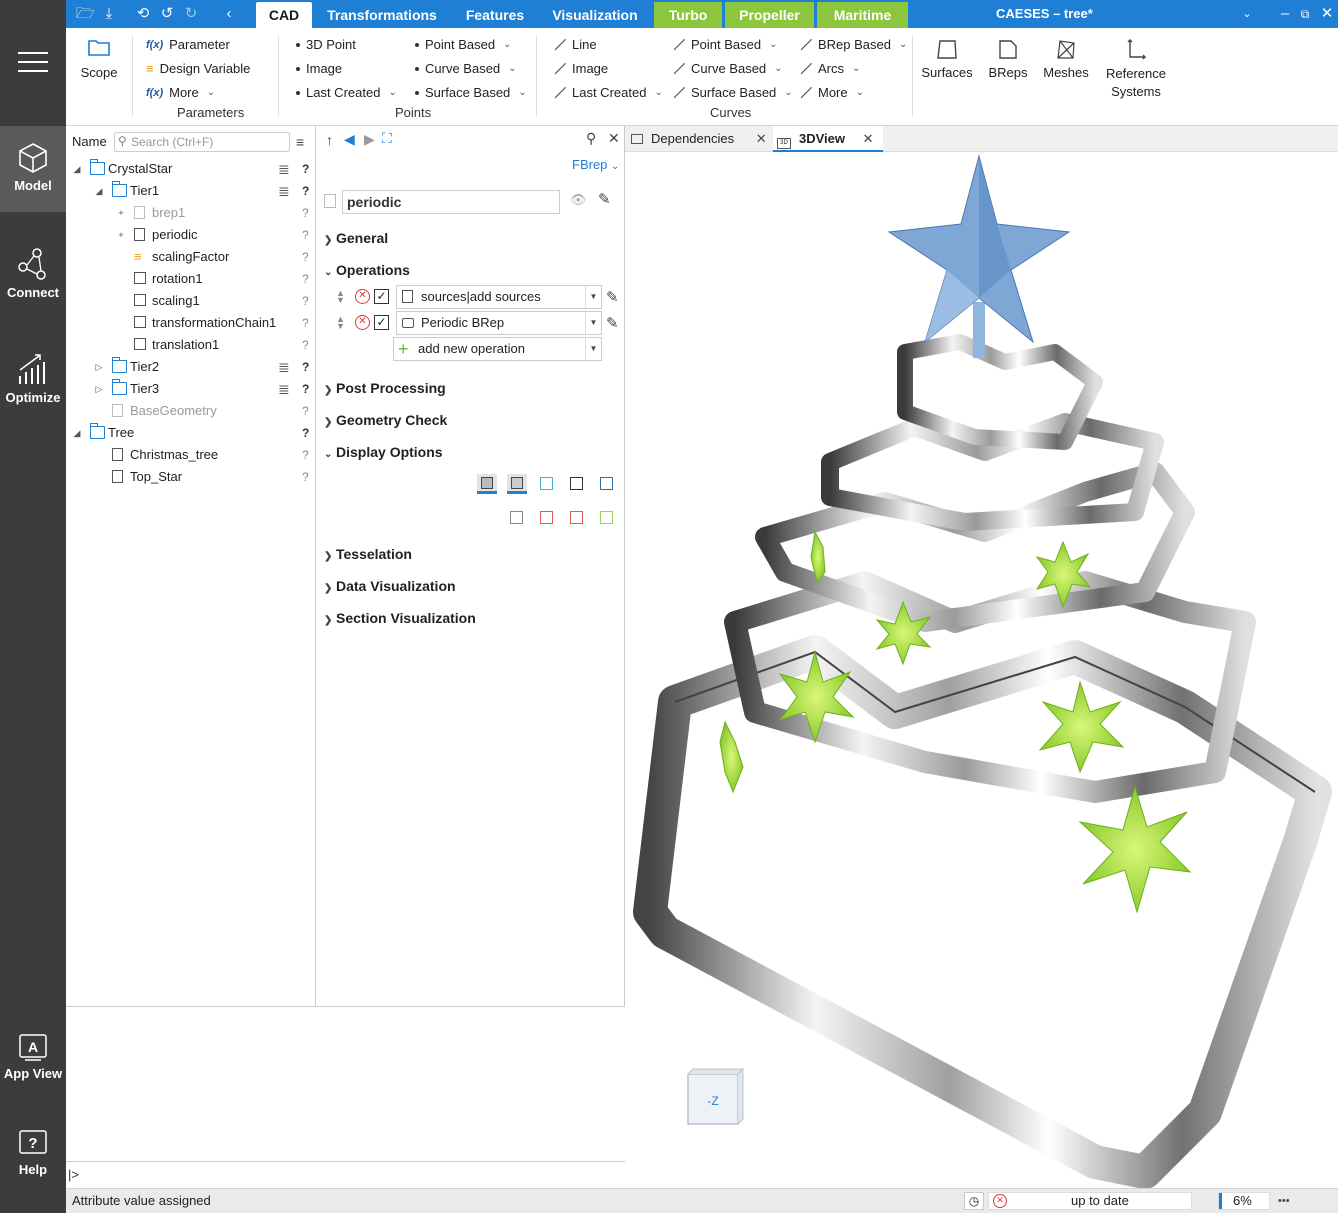 The image size is (1338, 1213). Describe the element at coordinates (190, 169) in the screenshot. I see `tree-row: ◢ CrystalStar ≣?` at that location.